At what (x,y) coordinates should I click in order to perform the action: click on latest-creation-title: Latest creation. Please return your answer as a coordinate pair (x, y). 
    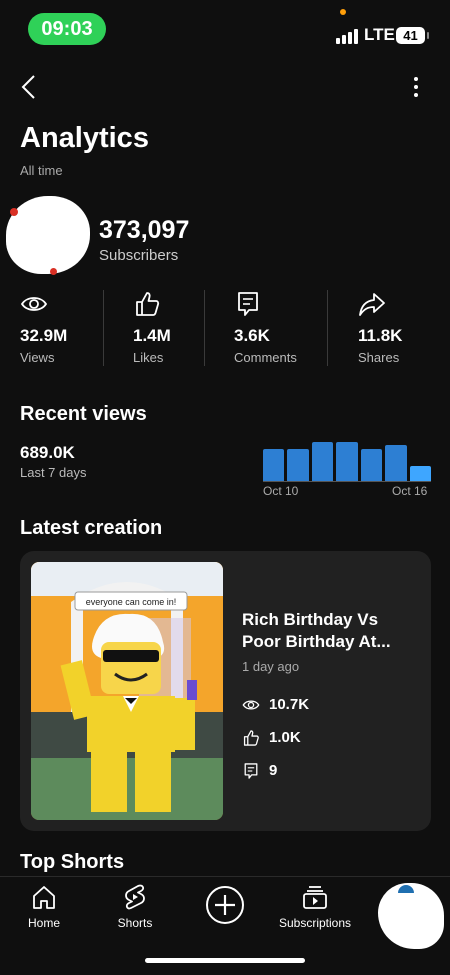
    Looking at the image, I should click on (91, 528).